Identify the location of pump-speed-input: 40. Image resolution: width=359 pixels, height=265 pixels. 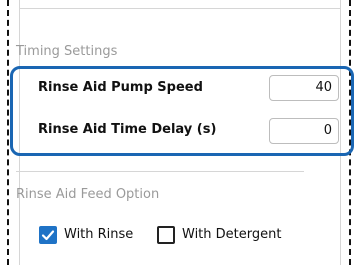
(304, 88).